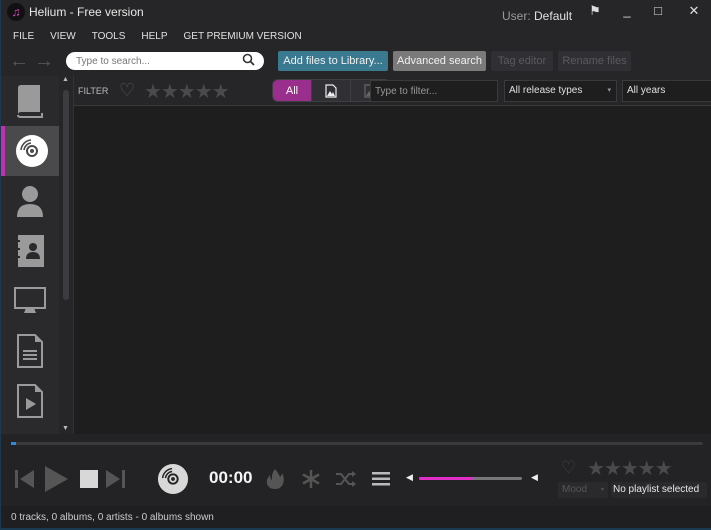  What do you see at coordinates (627, 11) in the screenshot?
I see `minimize-icon: _` at bounding box center [627, 11].